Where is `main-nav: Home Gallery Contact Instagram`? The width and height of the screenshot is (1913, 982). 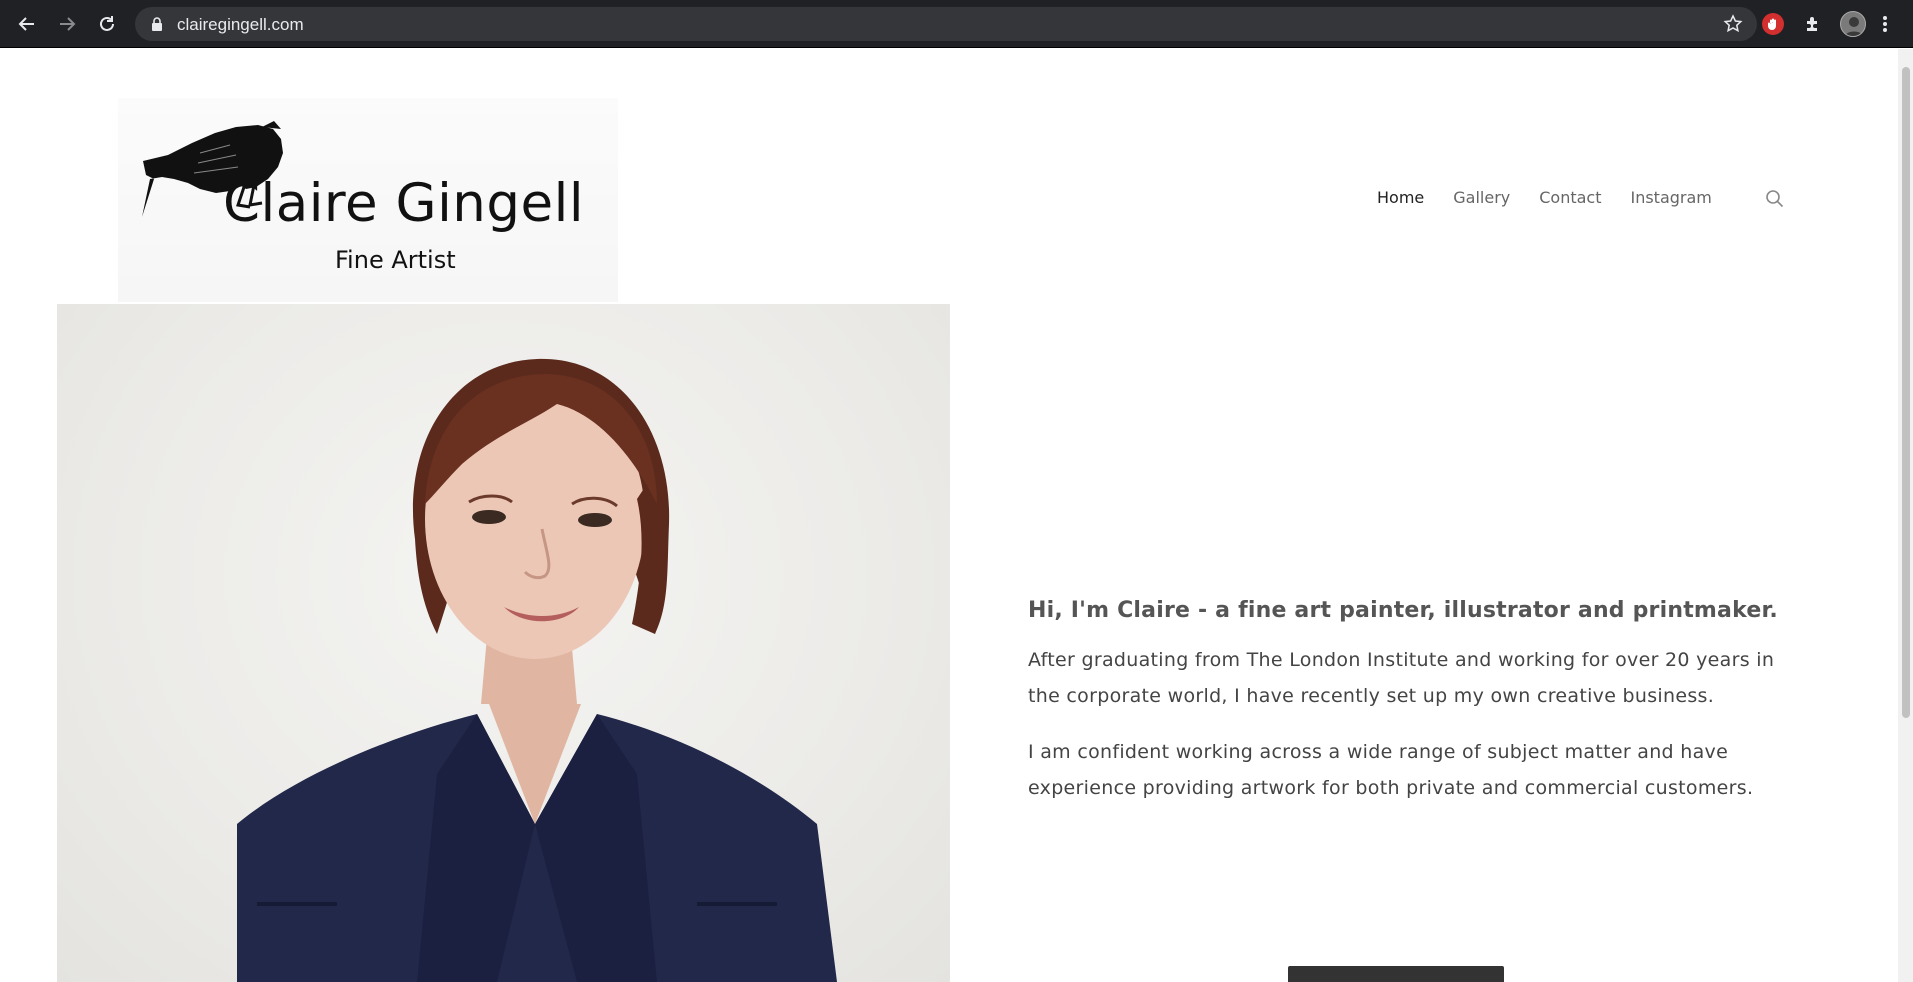
main-nav: Home Gallery Contact Instagram is located at coordinates (1544, 197).